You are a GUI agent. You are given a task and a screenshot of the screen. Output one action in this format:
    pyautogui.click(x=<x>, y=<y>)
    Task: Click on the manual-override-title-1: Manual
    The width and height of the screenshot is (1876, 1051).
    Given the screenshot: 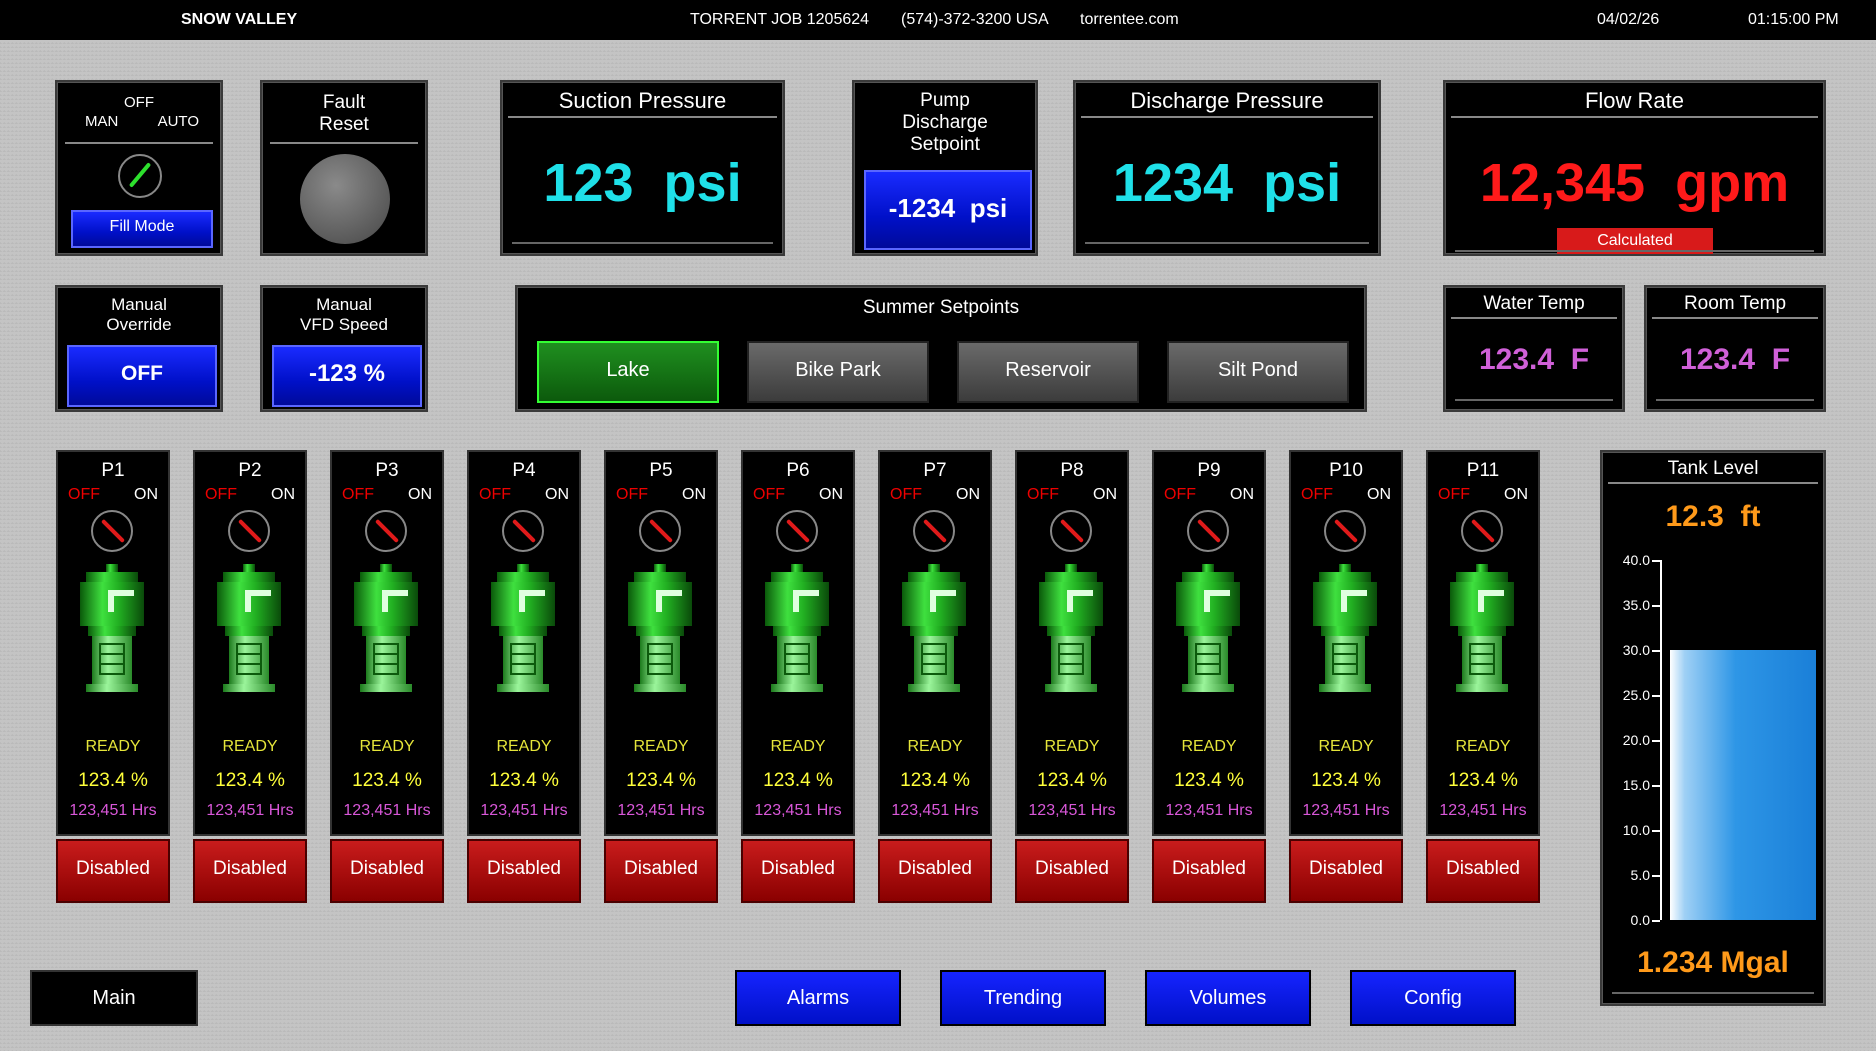 What is the action you would take?
    pyautogui.click(x=139, y=304)
    